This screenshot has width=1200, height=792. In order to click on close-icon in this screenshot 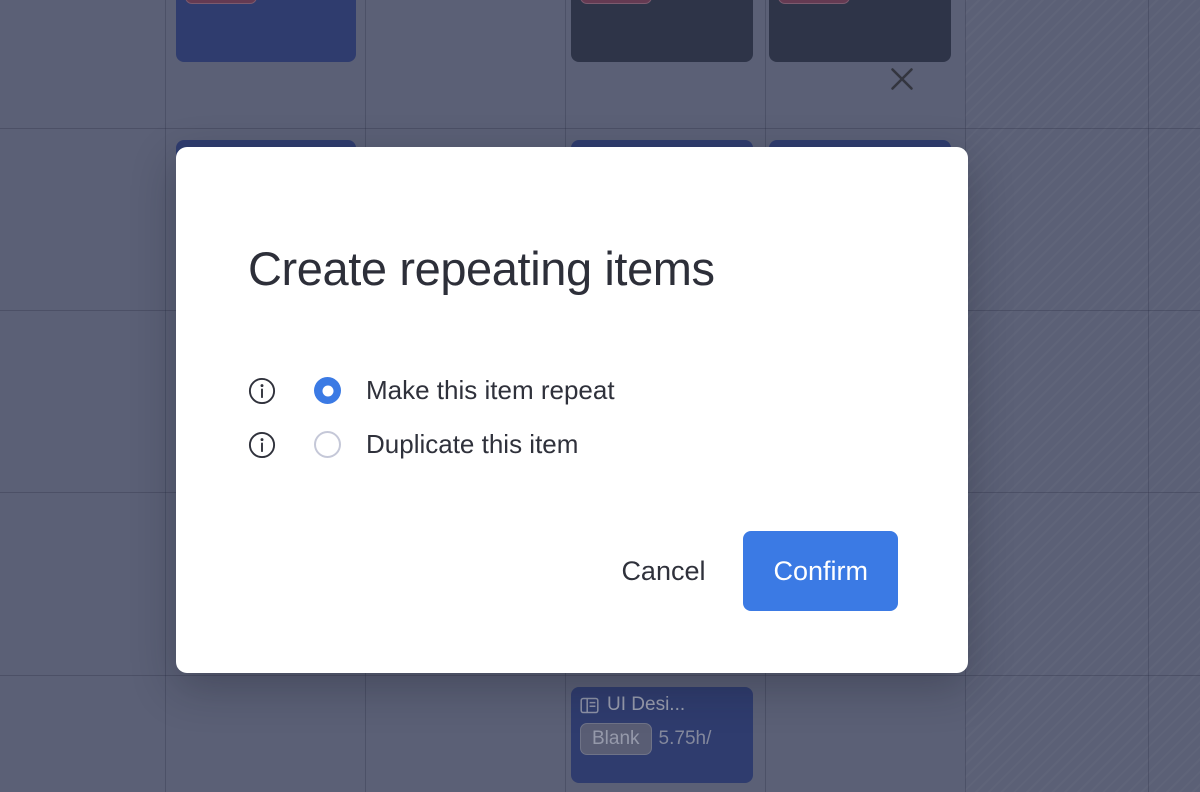, I will do `click(902, 79)`.